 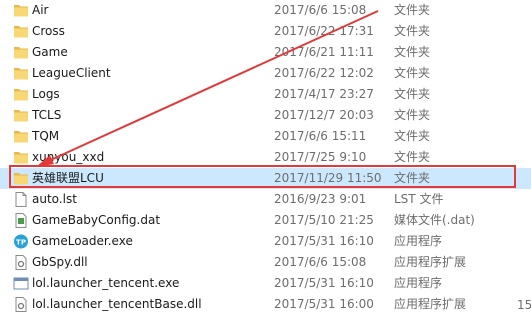 What do you see at coordinates (54, 199) in the screenshot?
I see `file-name: auto.lst` at bounding box center [54, 199].